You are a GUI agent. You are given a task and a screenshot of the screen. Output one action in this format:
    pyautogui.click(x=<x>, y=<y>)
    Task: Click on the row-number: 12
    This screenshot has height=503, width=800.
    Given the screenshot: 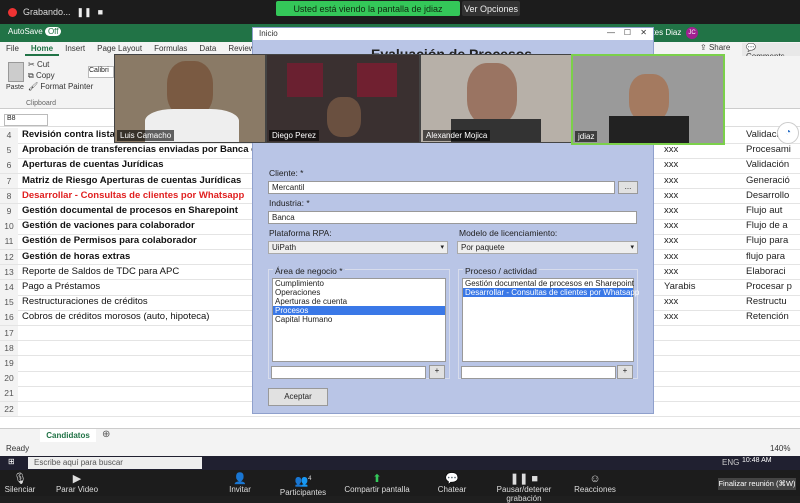 What is the action you would take?
    pyautogui.click(x=9, y=257)
    